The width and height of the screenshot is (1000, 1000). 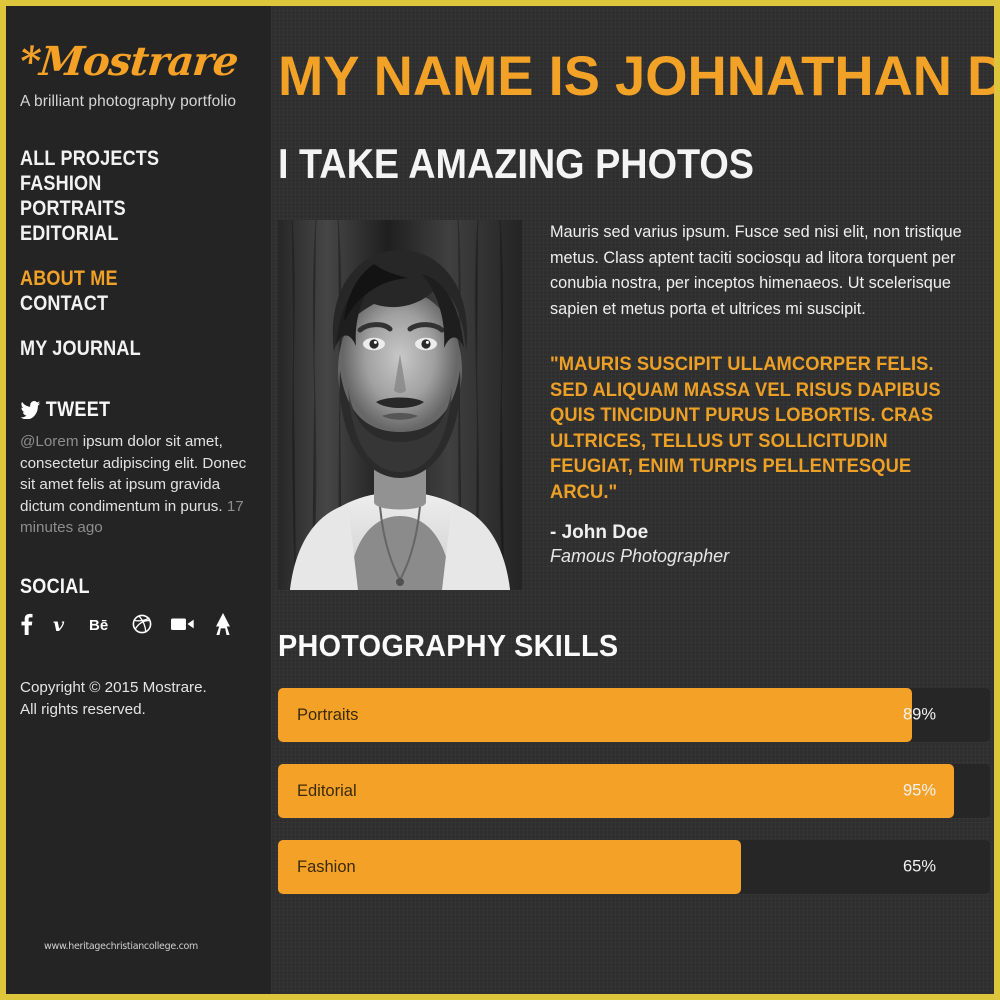 What do you see at coordinates (509, 867) in the screenshot?
I see `skill-bar-fill: Fashion` at bounding box center [509, 867].